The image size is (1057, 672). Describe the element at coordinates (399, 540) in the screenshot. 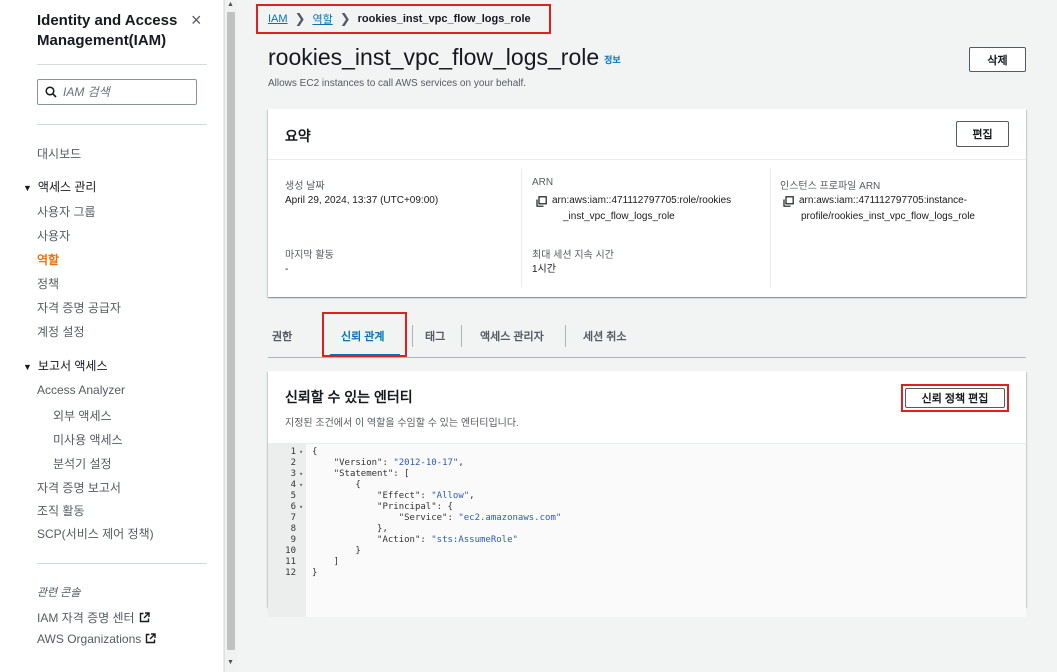

I see `code-token: "Action"` at that location.